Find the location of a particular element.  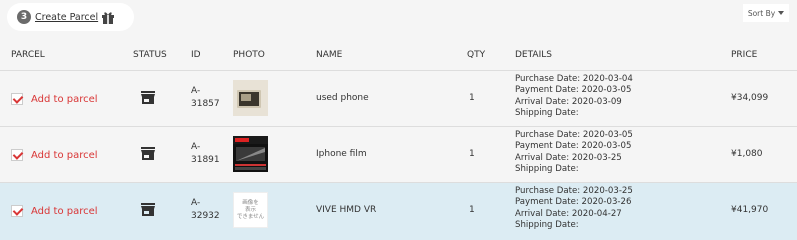

price: ¥34,099 is located at coordinates (750, 98).